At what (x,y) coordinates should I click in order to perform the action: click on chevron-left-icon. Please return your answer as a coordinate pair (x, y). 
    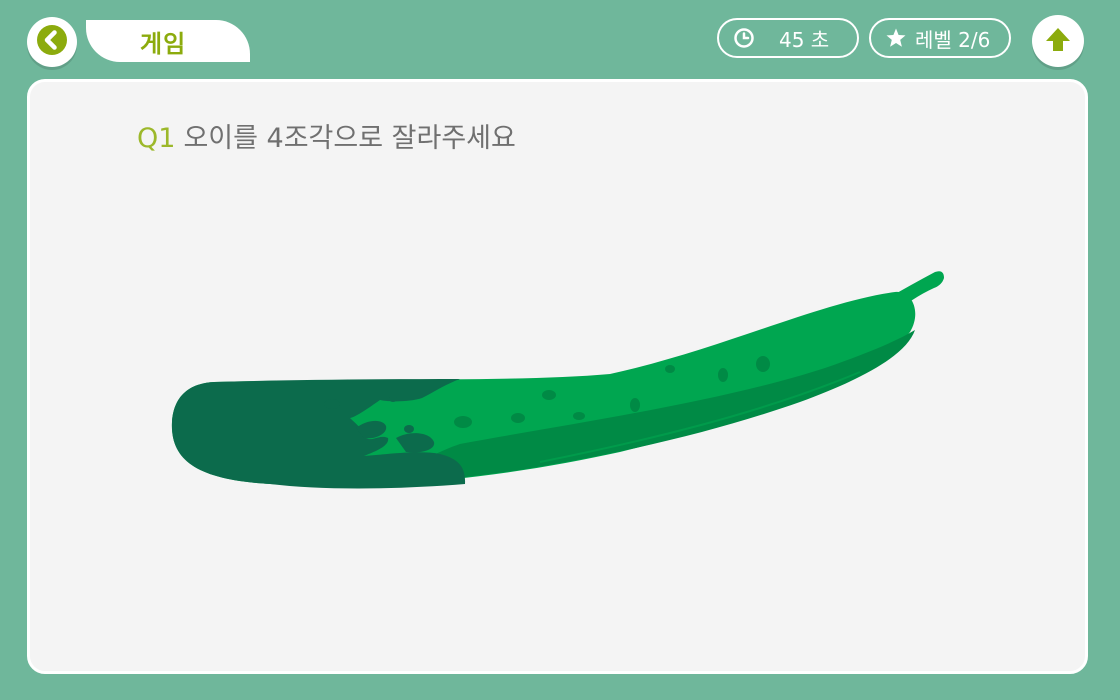
    Looking at the image, I should click on (52, 42).